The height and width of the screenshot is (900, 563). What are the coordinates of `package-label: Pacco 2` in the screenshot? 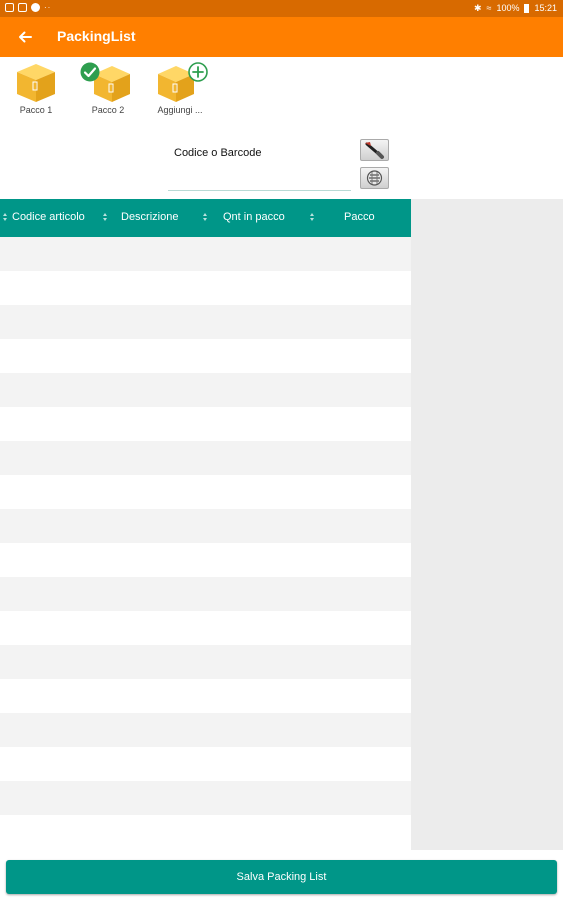 It's located at (108, 110).